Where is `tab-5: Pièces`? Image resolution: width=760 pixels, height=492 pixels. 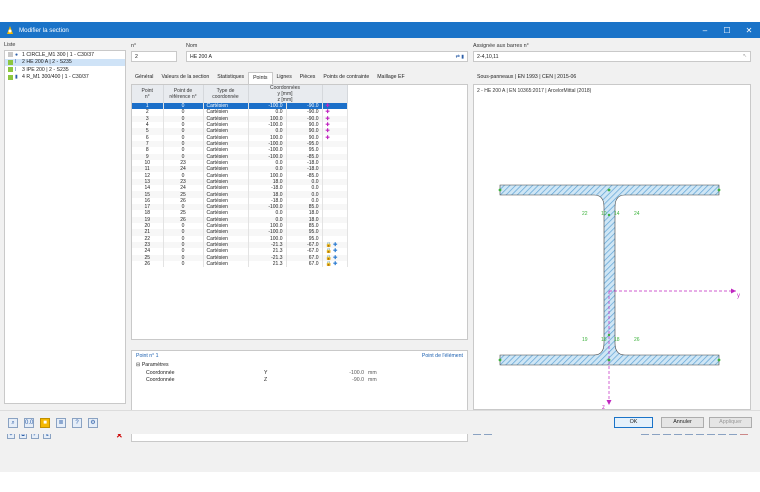 tab-5: Pièces is located at coordinates (308, 78).